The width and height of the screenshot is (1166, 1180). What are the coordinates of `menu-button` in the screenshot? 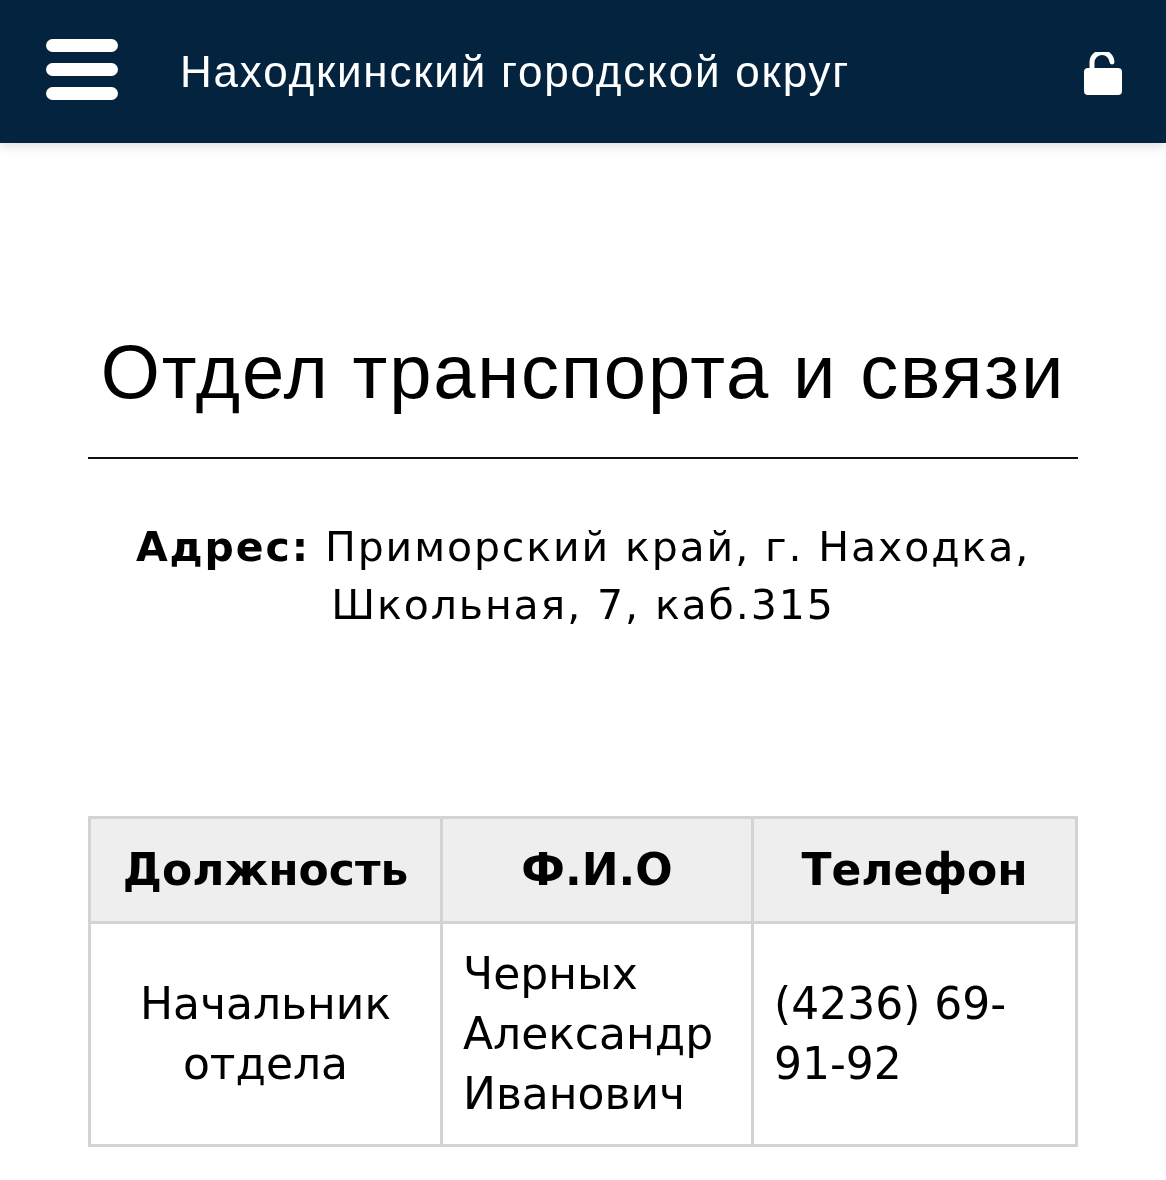 It's located at (82, 69).